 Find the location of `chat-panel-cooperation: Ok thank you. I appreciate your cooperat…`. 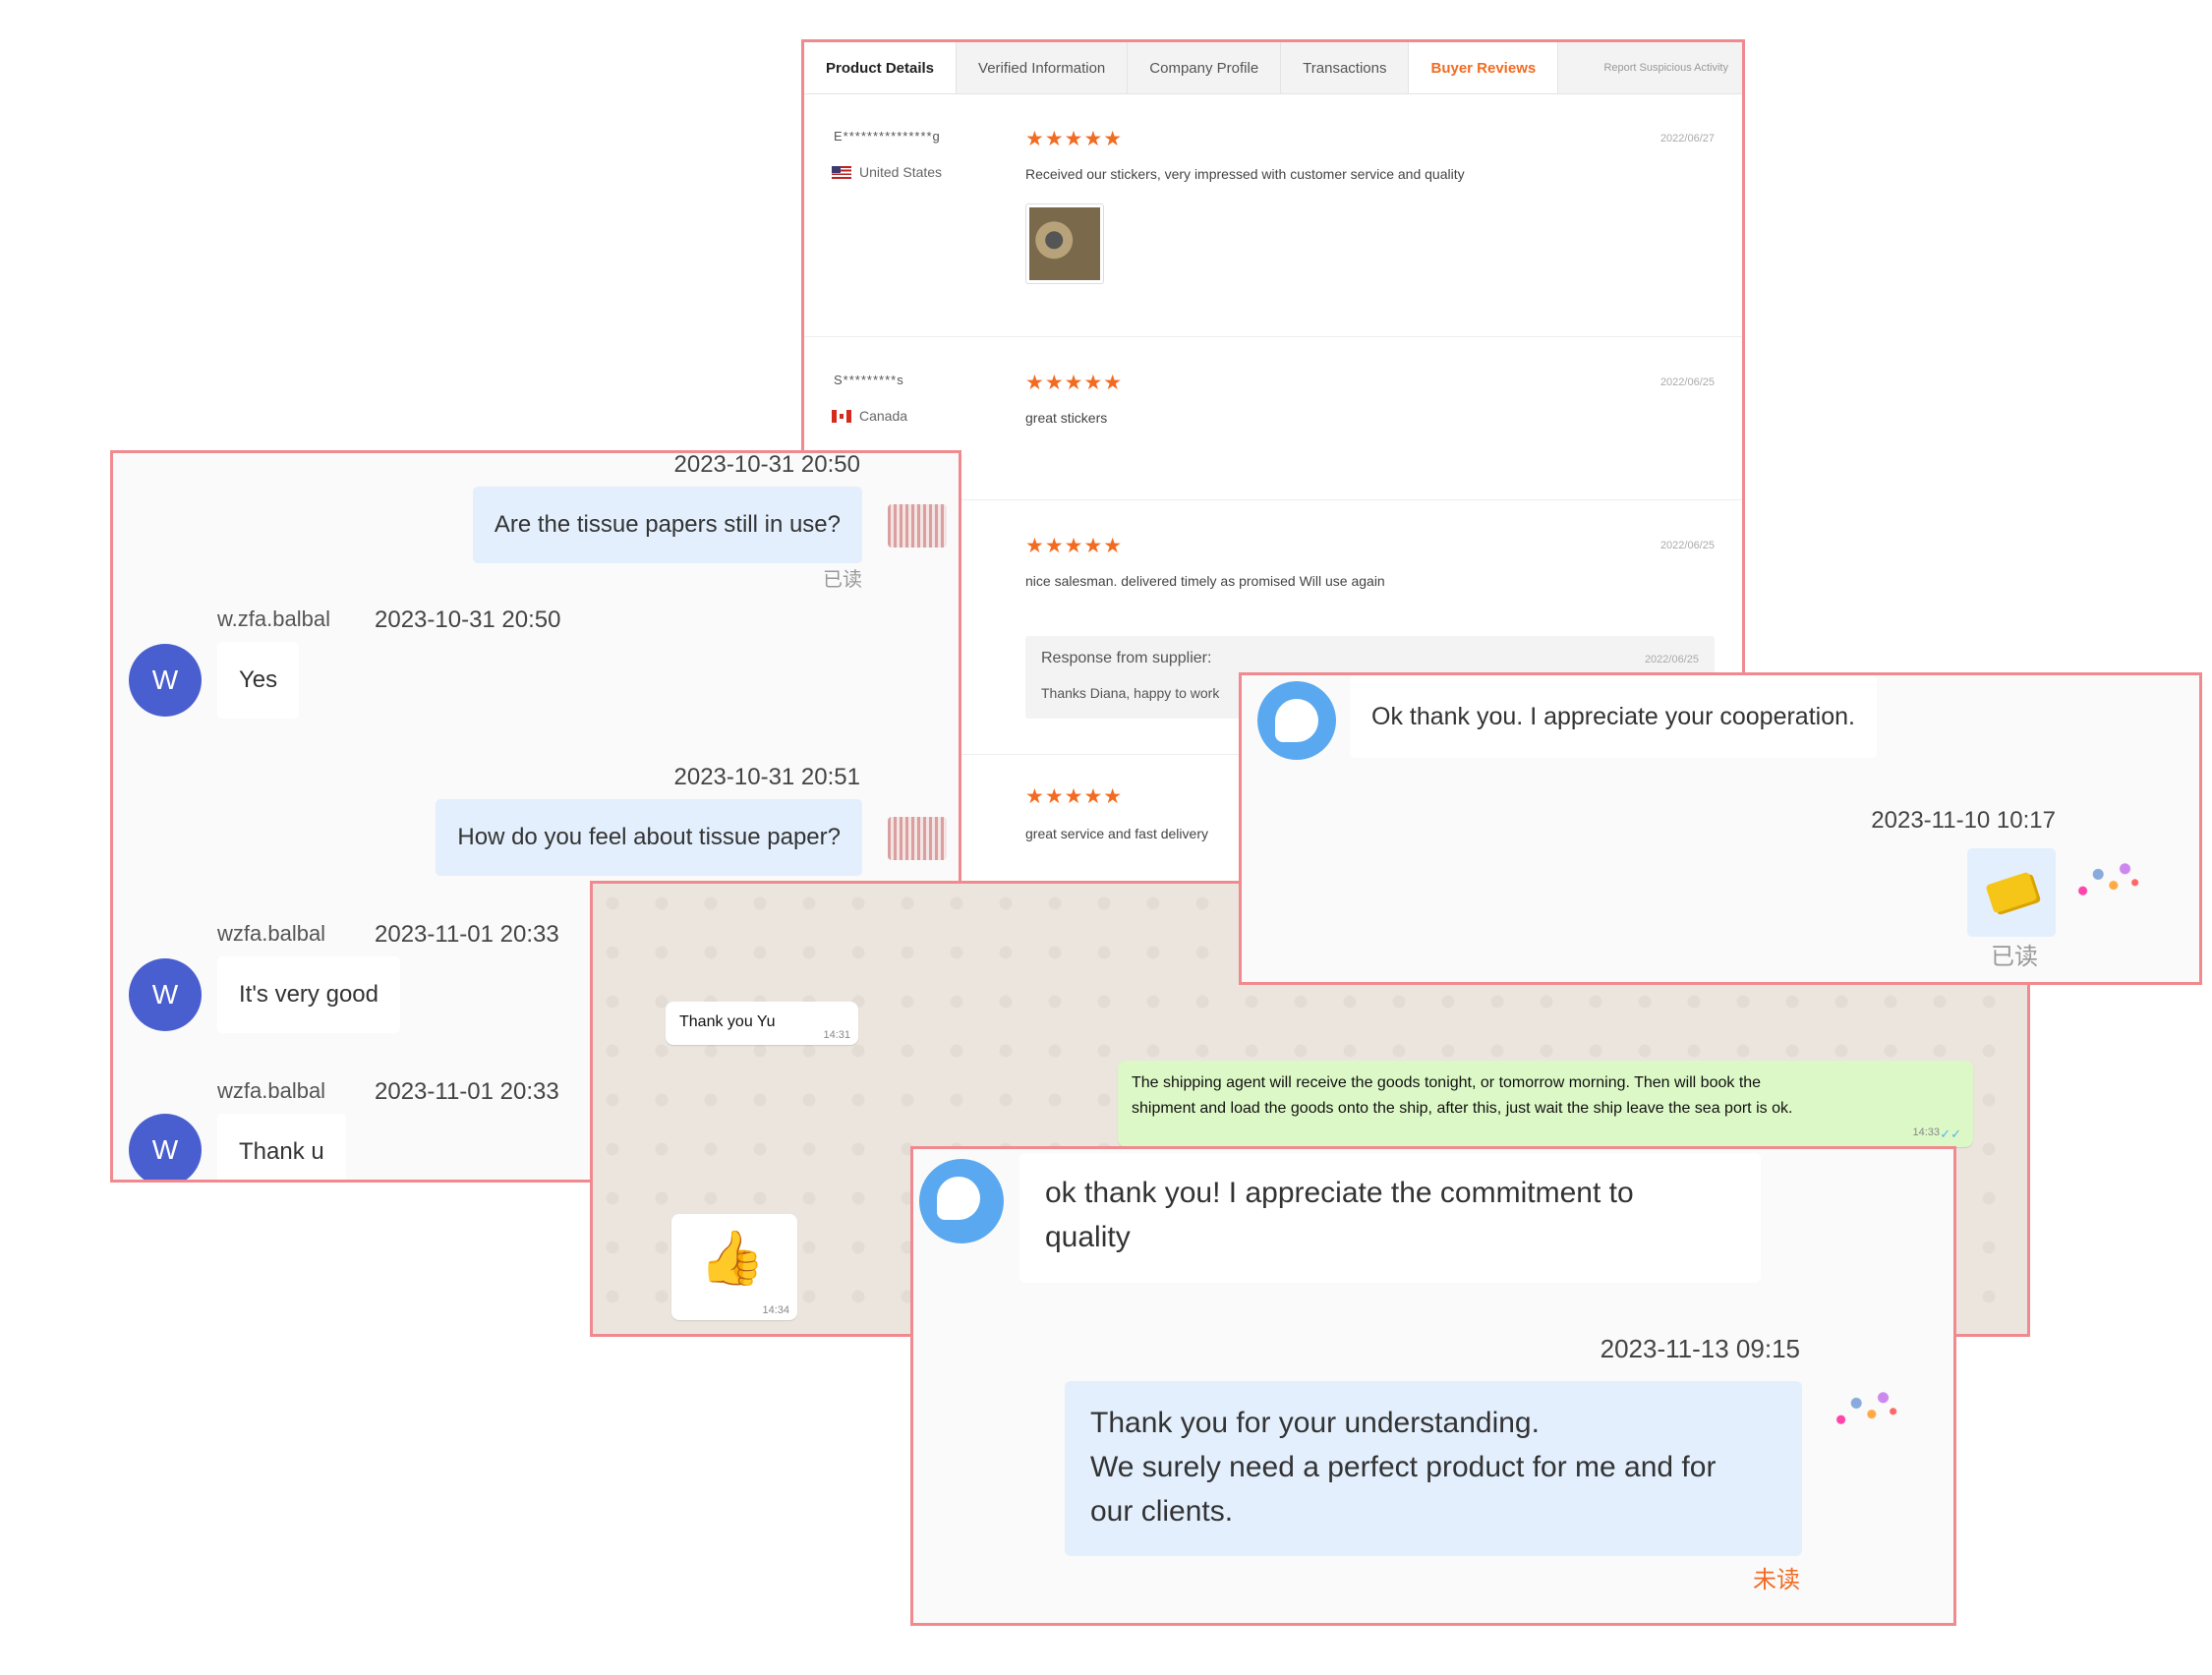

chat-panel-cooperation: Ok thank you. I appreciate your cooperat… is located at coordinates (1721, 828).